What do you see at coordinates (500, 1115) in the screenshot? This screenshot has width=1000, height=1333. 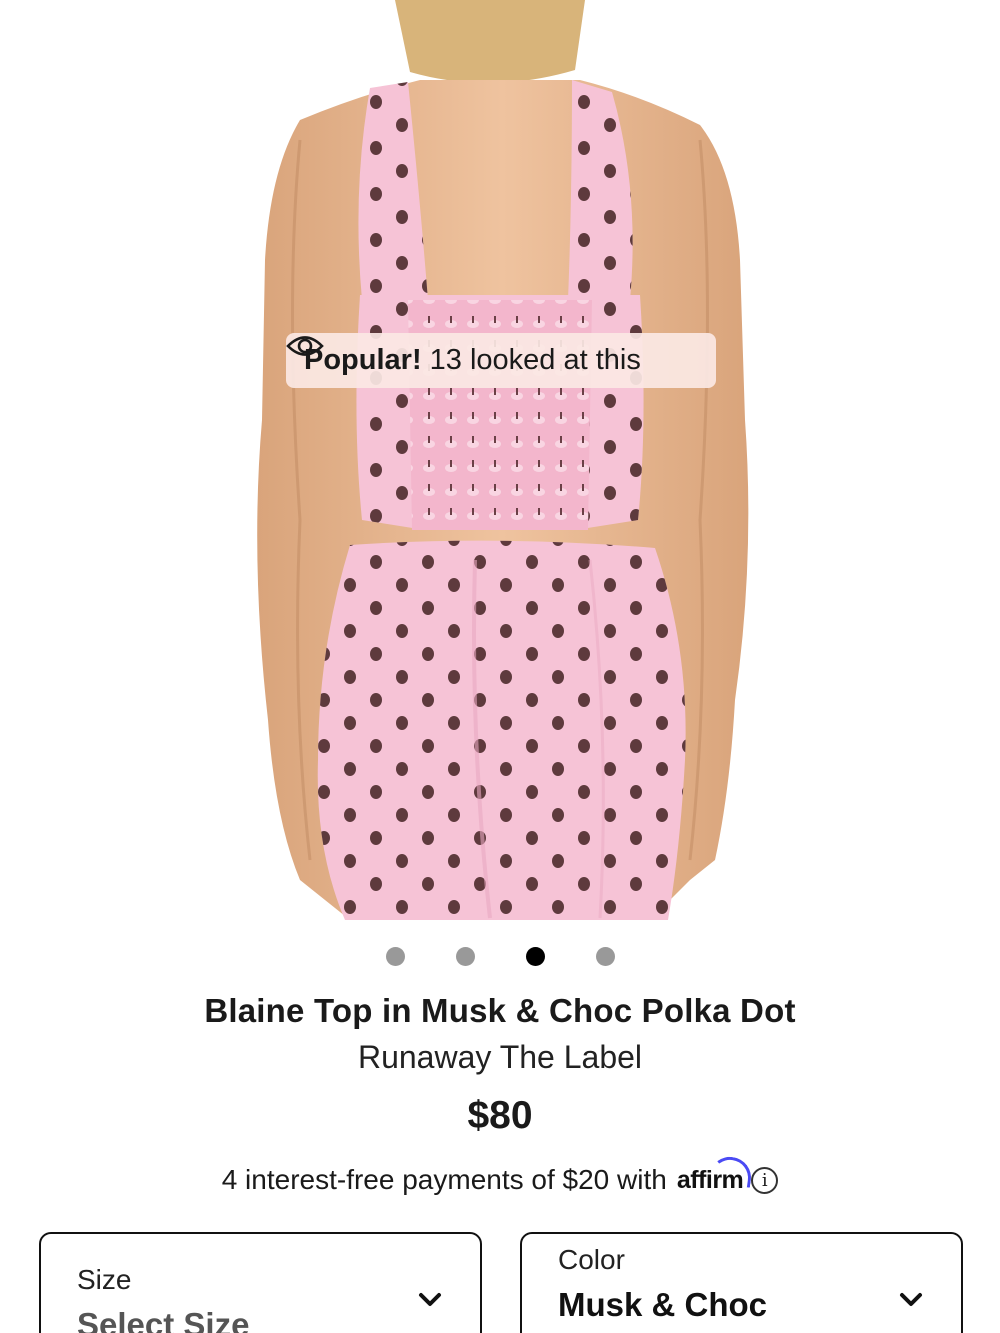 I see `product-price: $80` at bounding box center [500, 1115].